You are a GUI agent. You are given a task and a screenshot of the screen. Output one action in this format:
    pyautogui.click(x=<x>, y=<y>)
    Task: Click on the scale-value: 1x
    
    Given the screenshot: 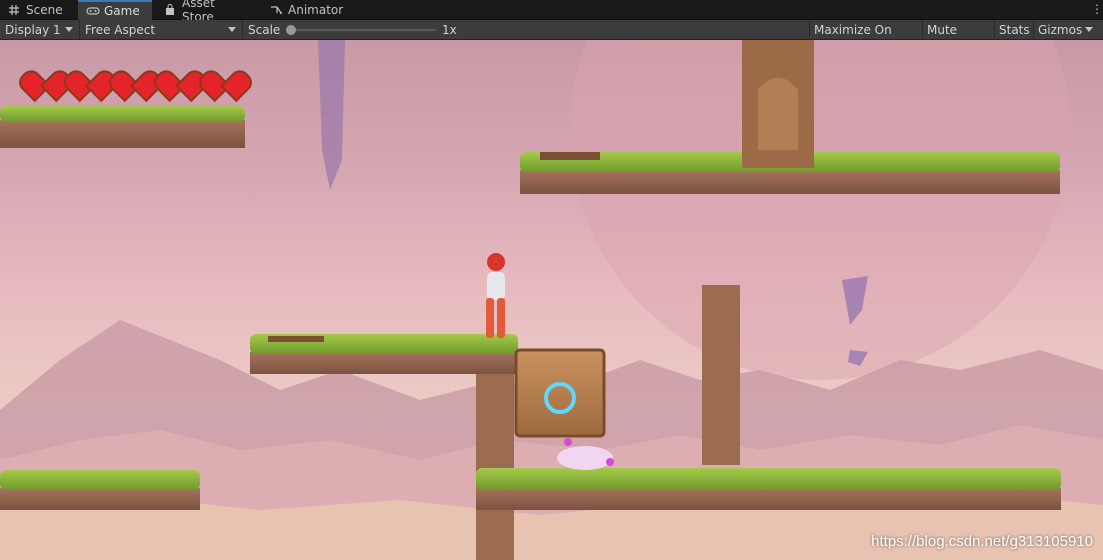 What is the action you would take?
    pyautogui.click(x=449, y=30)
    